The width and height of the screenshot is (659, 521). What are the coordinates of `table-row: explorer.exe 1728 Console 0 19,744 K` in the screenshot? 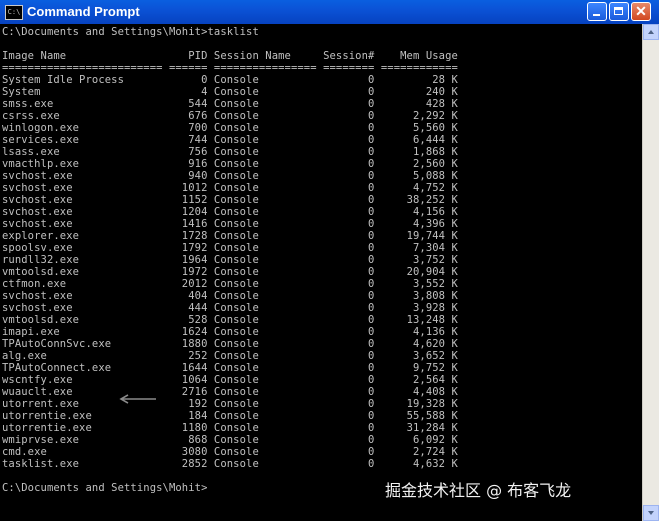 It's located at (230, 236).